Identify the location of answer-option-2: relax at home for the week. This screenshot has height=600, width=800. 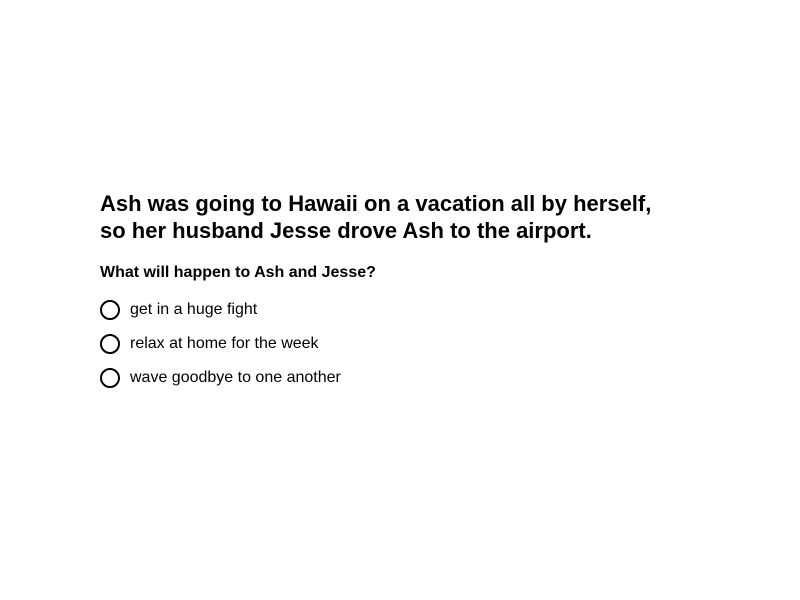
(400, 344).